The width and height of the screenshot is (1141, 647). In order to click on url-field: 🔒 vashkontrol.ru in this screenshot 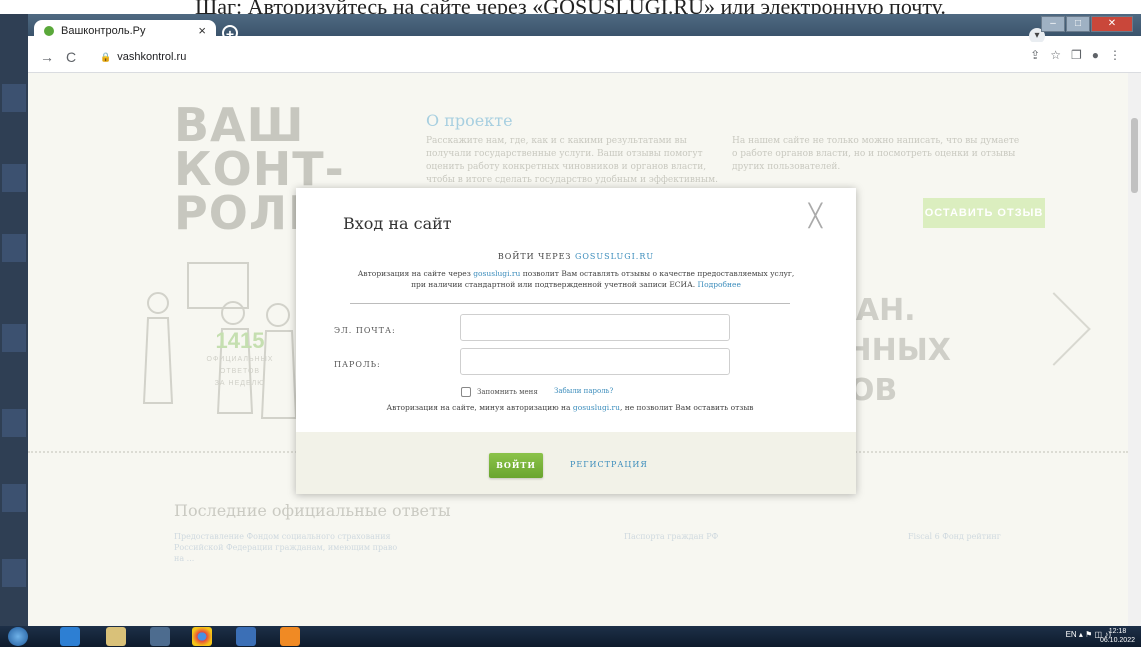, I will do `click(550, 57)`.